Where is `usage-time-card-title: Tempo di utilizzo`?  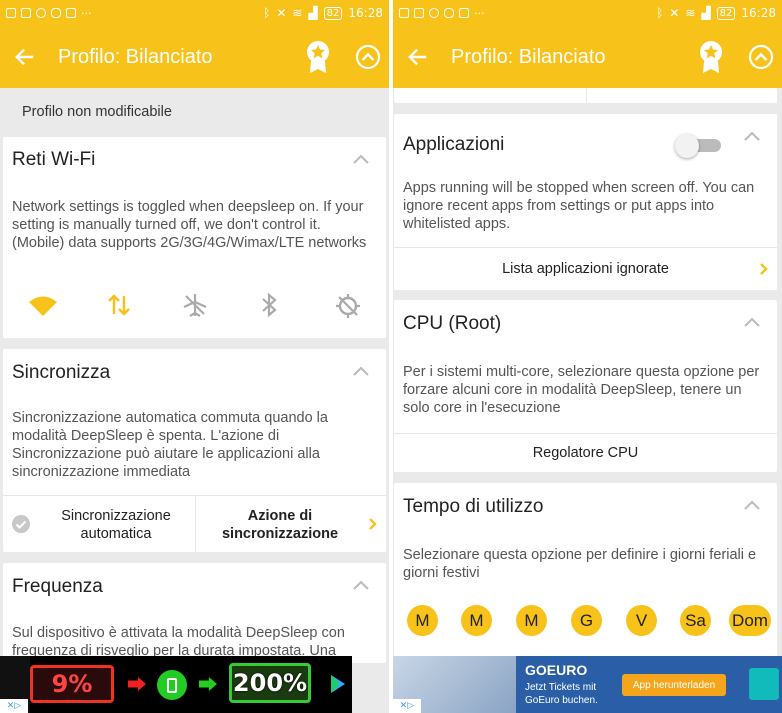
usage-time-card-title: Tempo di utilizzo is located at coordinates (473, 506).